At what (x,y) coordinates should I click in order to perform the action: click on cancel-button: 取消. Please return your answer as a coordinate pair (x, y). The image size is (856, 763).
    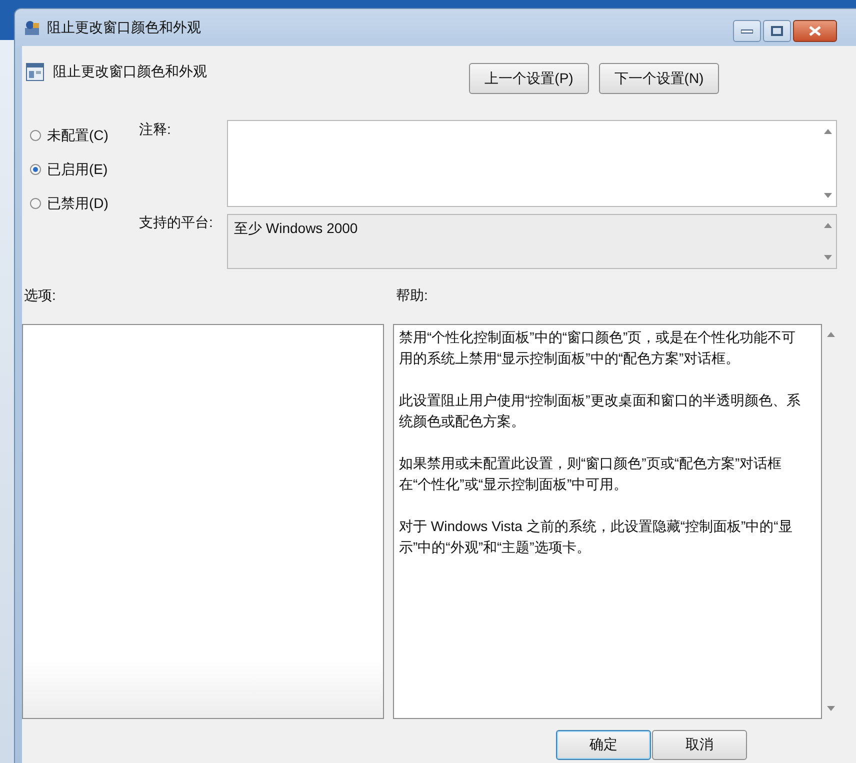
    Looking at the image, I should click on (699, 745).